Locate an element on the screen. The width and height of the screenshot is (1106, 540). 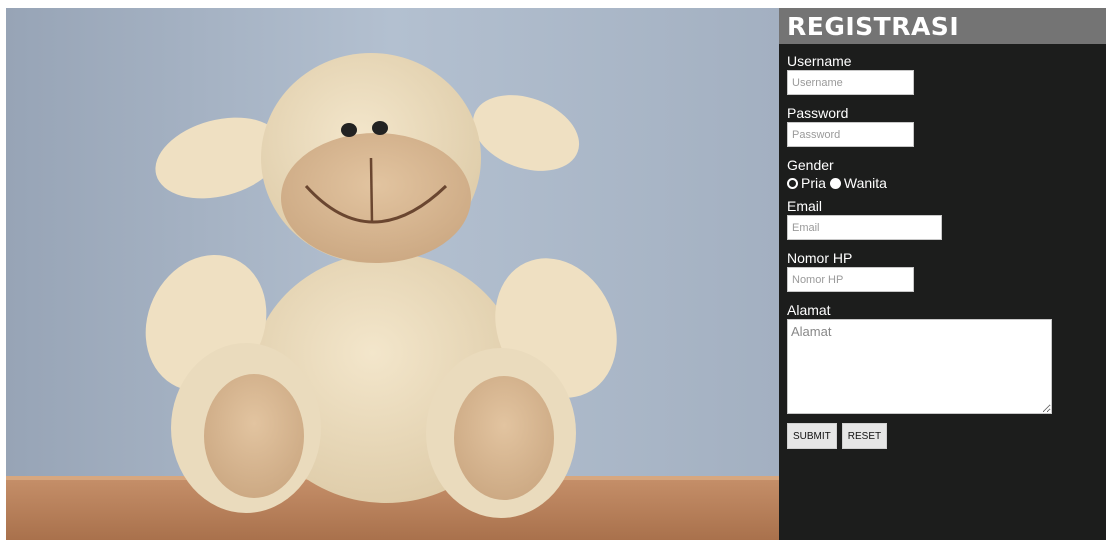
radio-wanita is located at coordinates (835, 183).